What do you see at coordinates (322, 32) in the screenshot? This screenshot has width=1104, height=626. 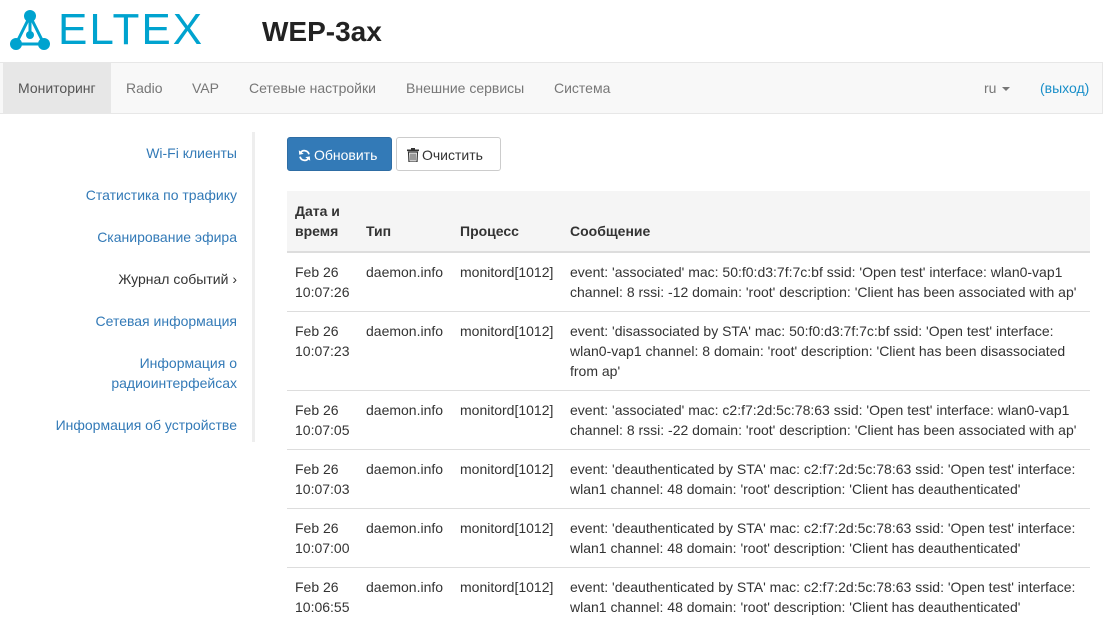 I see `product-title: WEP-3ax` at bounding box center [322, 32].